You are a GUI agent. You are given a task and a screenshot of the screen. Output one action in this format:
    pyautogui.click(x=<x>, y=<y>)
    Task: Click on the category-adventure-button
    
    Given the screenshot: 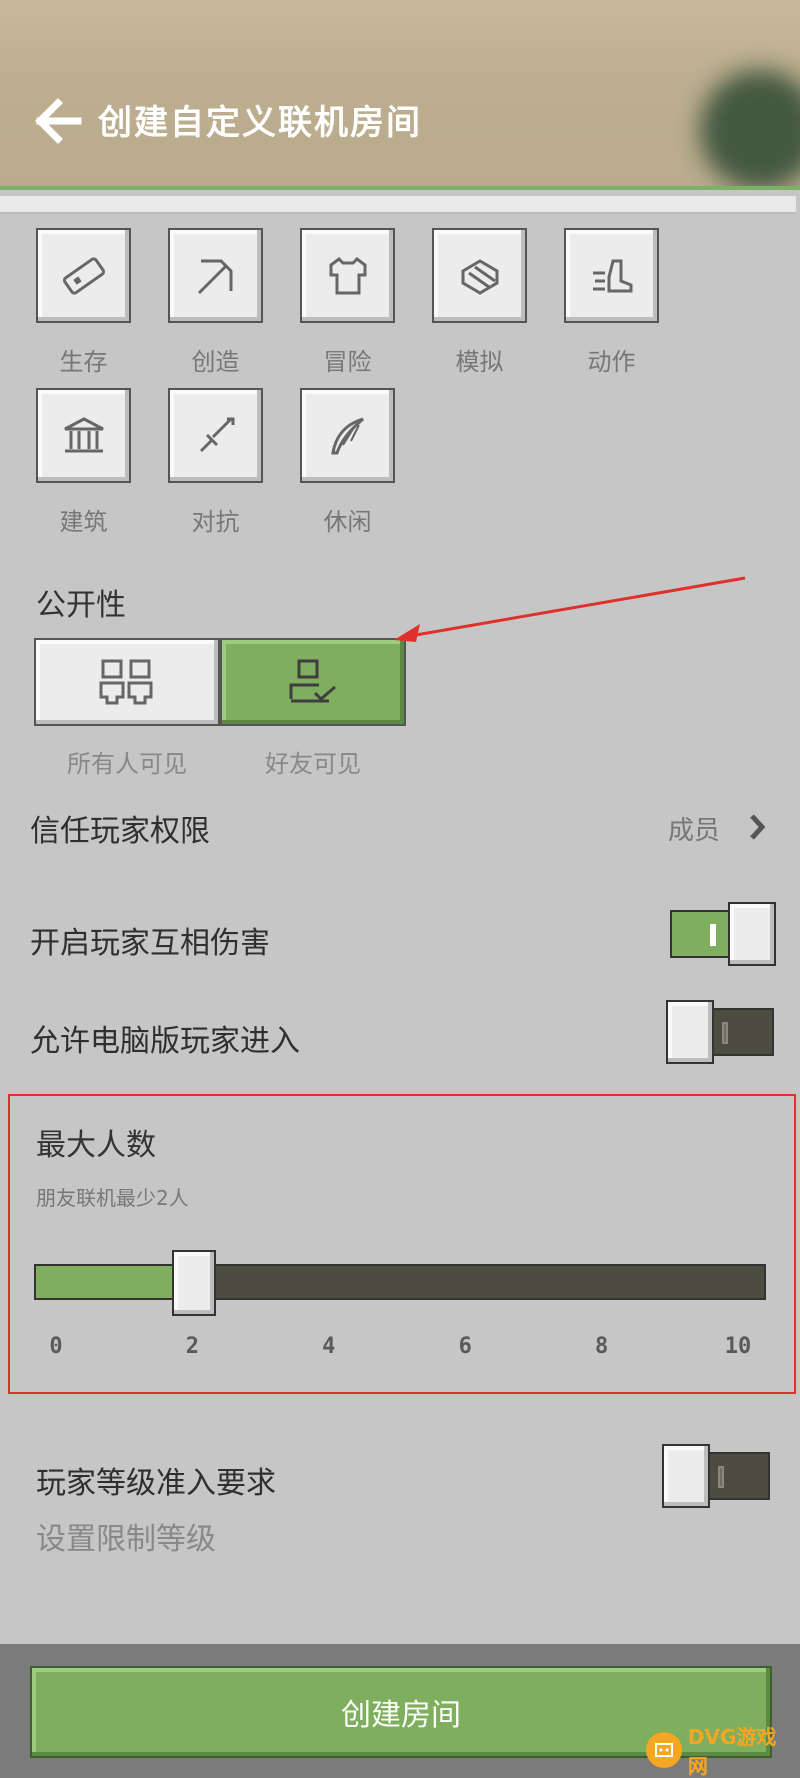 What is the action you would take?
    pyautogui.click(x=347, y=275)
    